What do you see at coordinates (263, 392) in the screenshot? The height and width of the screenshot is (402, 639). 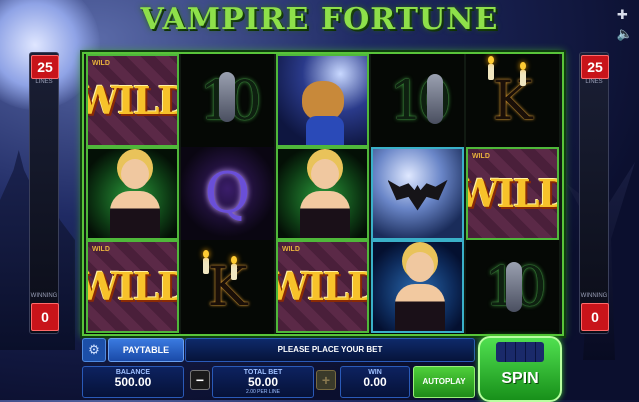 I see `per-line-text: 2.00 PER LINE` at bounding box center [263, 392].